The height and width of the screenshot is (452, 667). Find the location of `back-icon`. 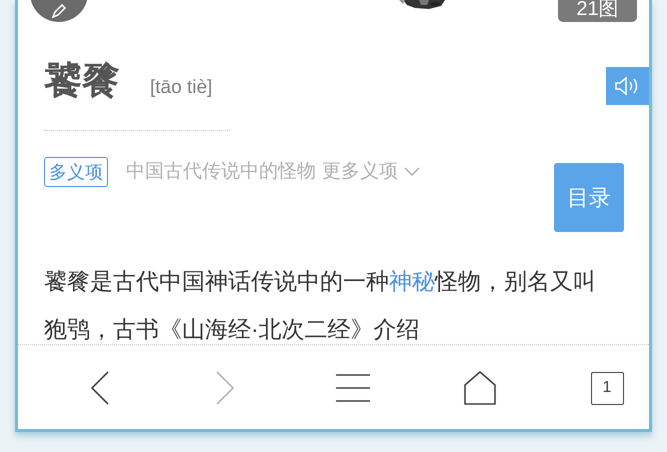

back-icon is located at coordinates (100, 388).